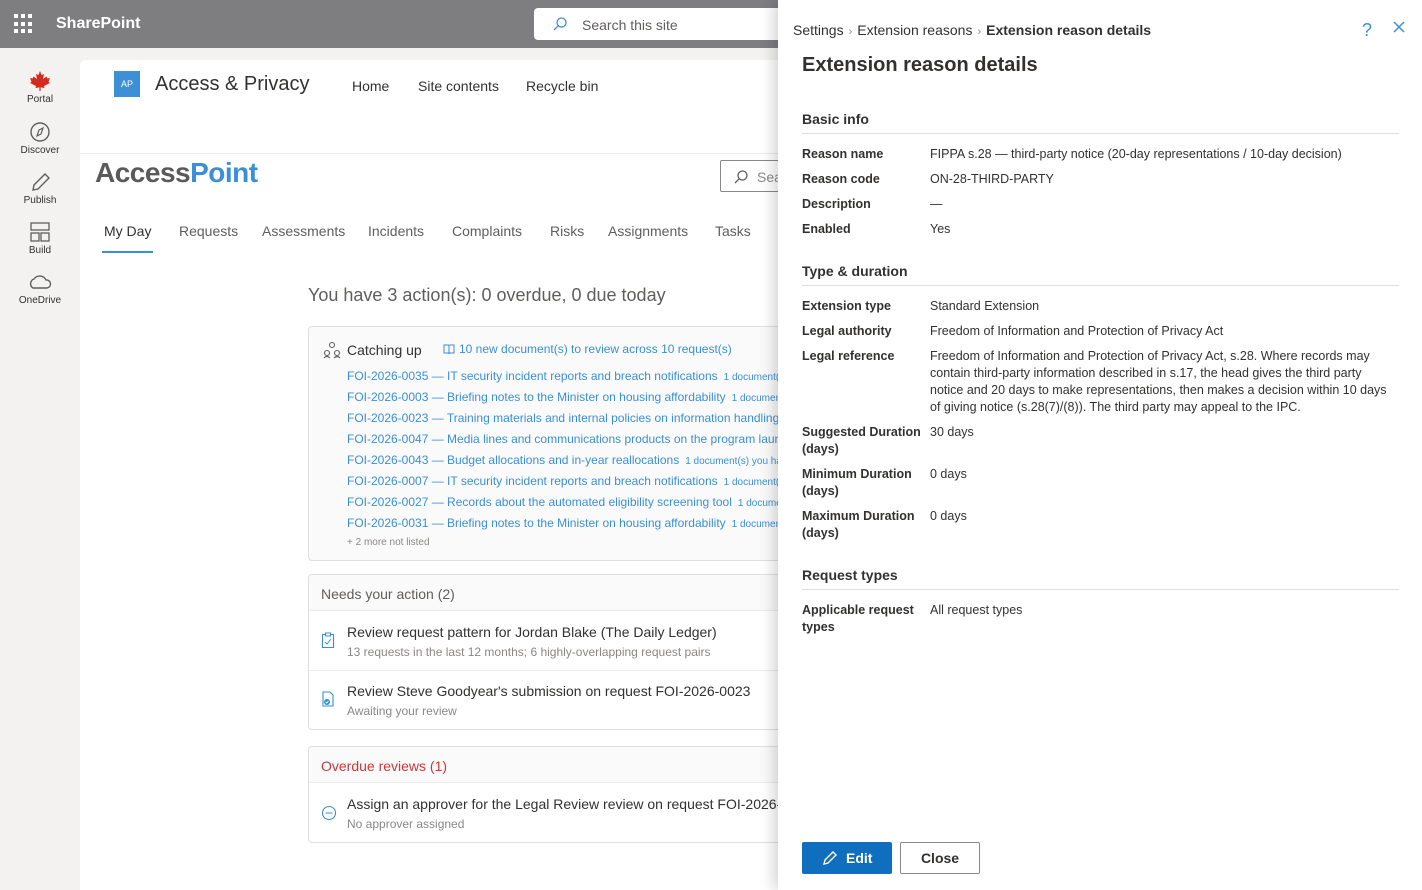  What do you see at coordinates (40, 99) in the screenshot?
I see `appbar-portal-label: Portal` at bounding box center [40, 99].